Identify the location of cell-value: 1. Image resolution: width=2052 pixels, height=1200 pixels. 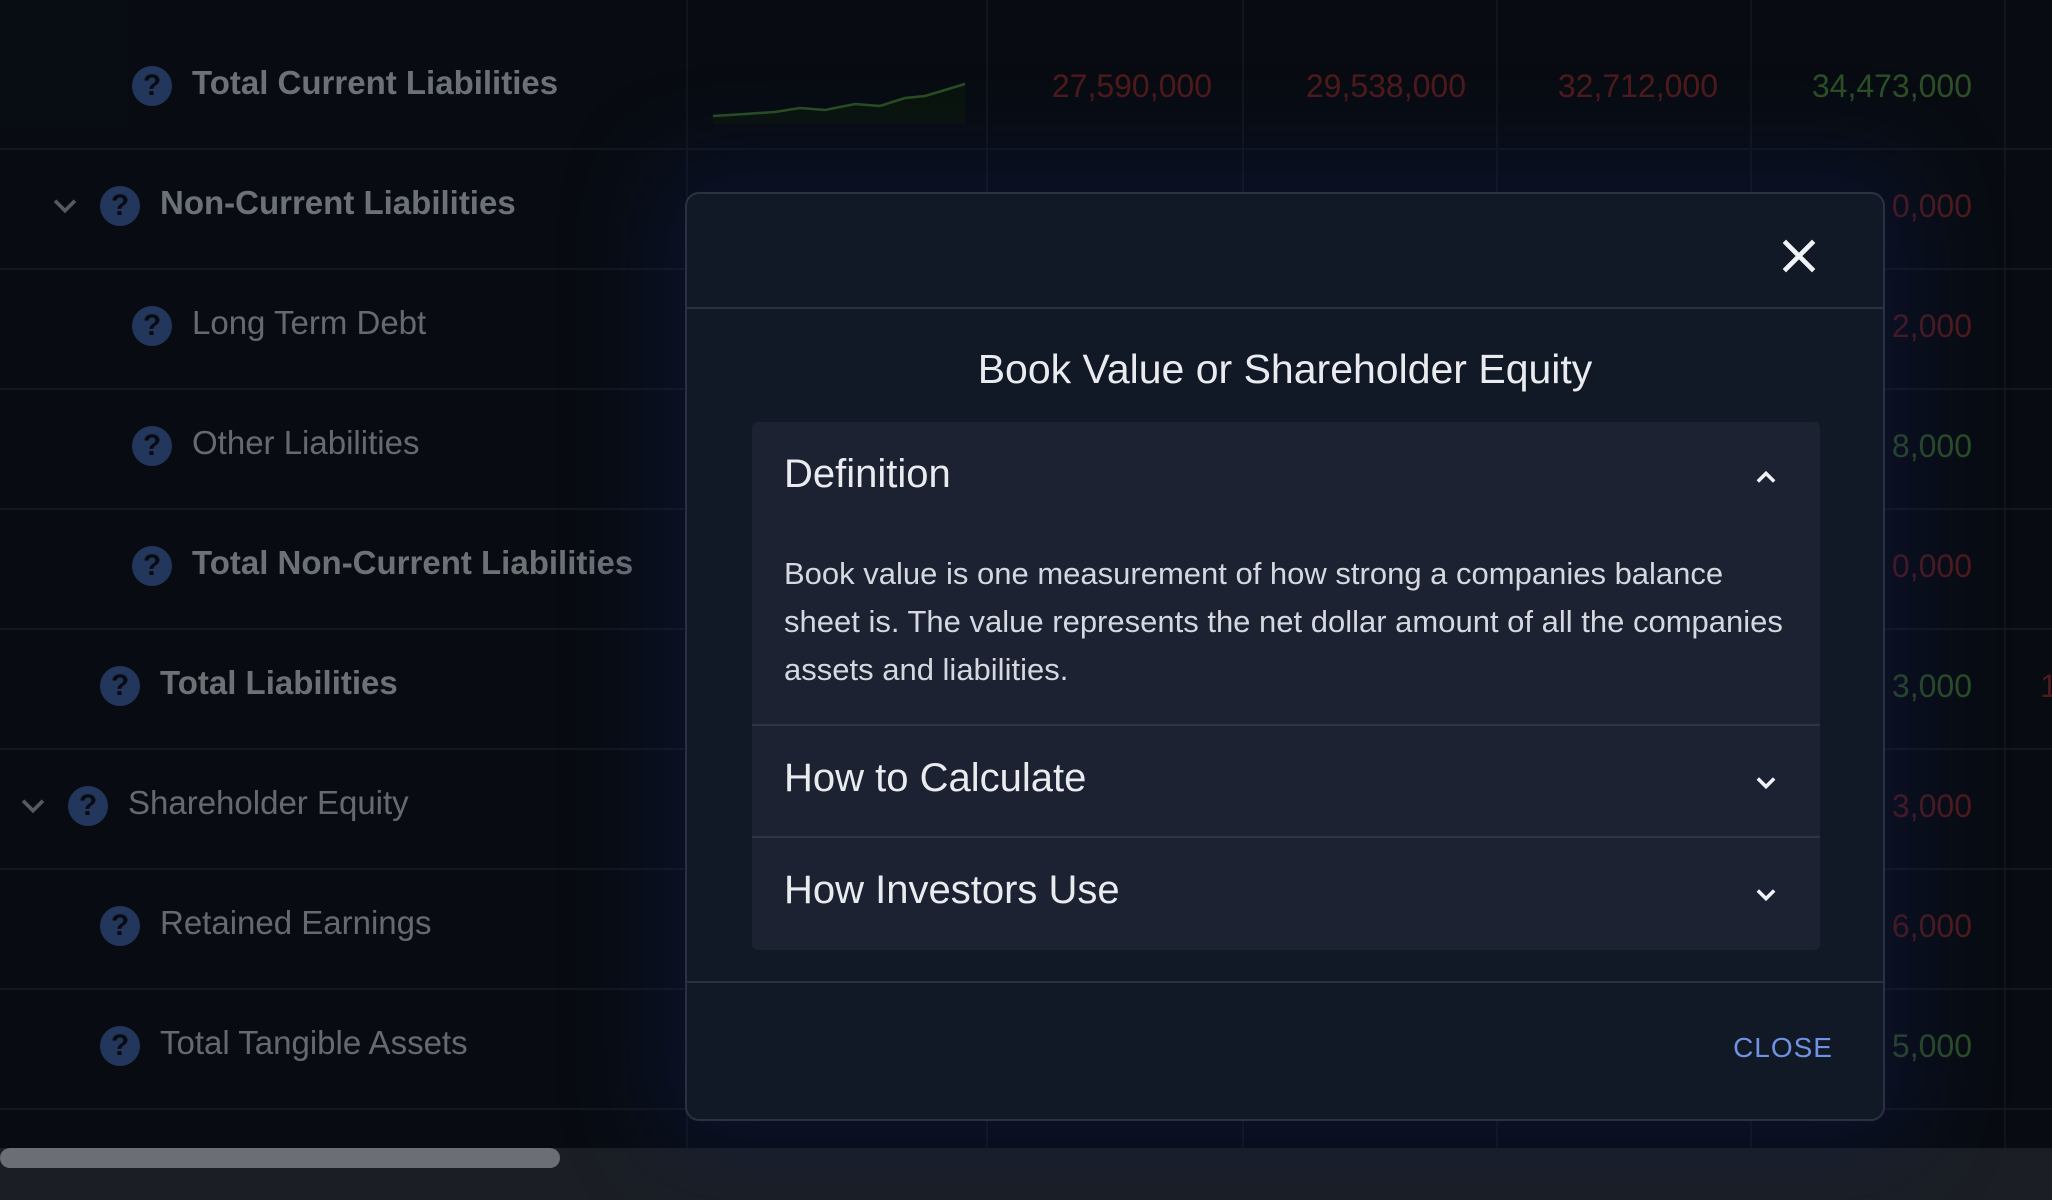
(2046, 686).